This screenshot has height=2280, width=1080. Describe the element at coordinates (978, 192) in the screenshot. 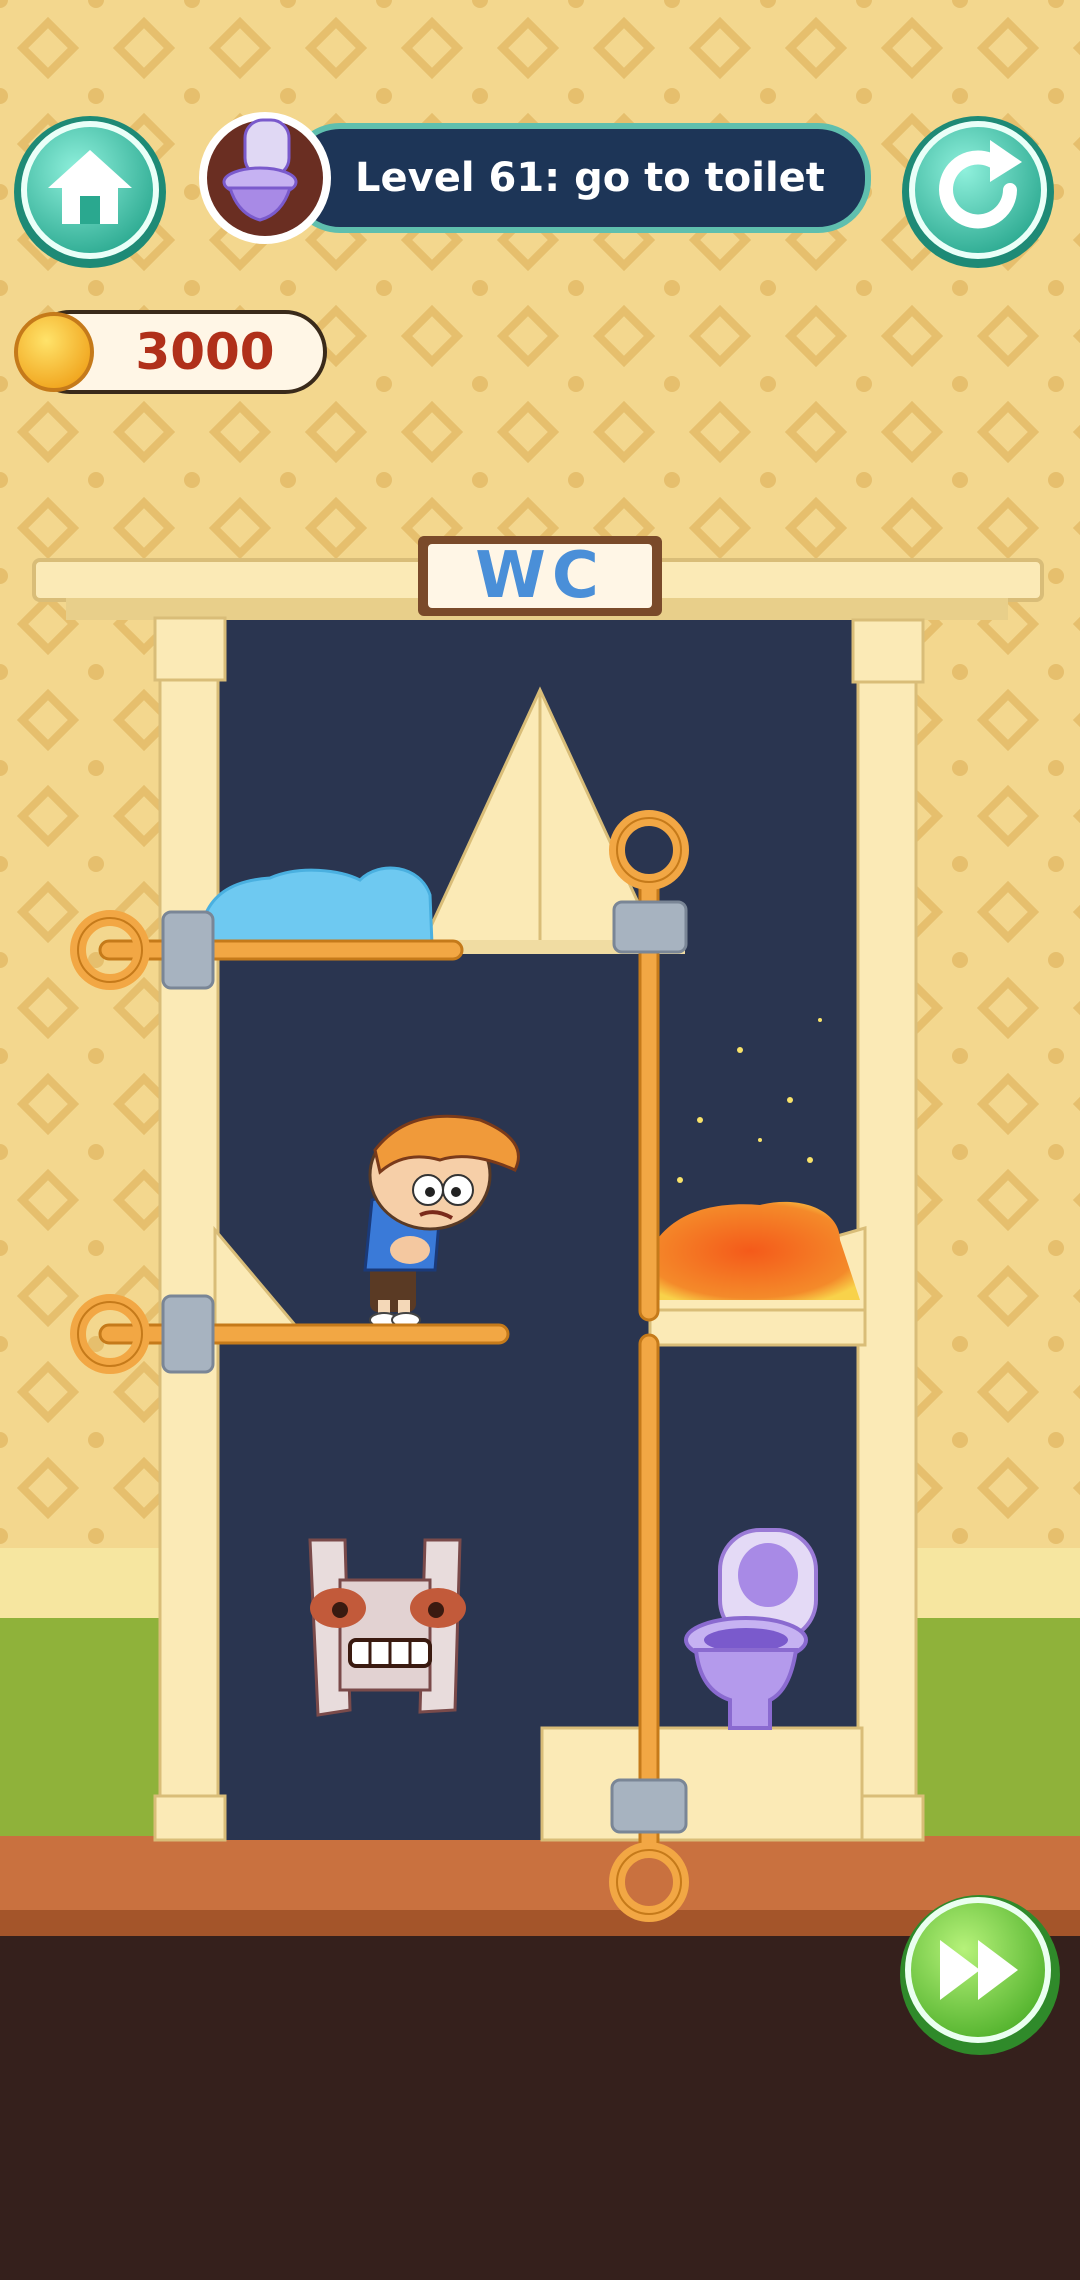

I see `restart-button` at that location.